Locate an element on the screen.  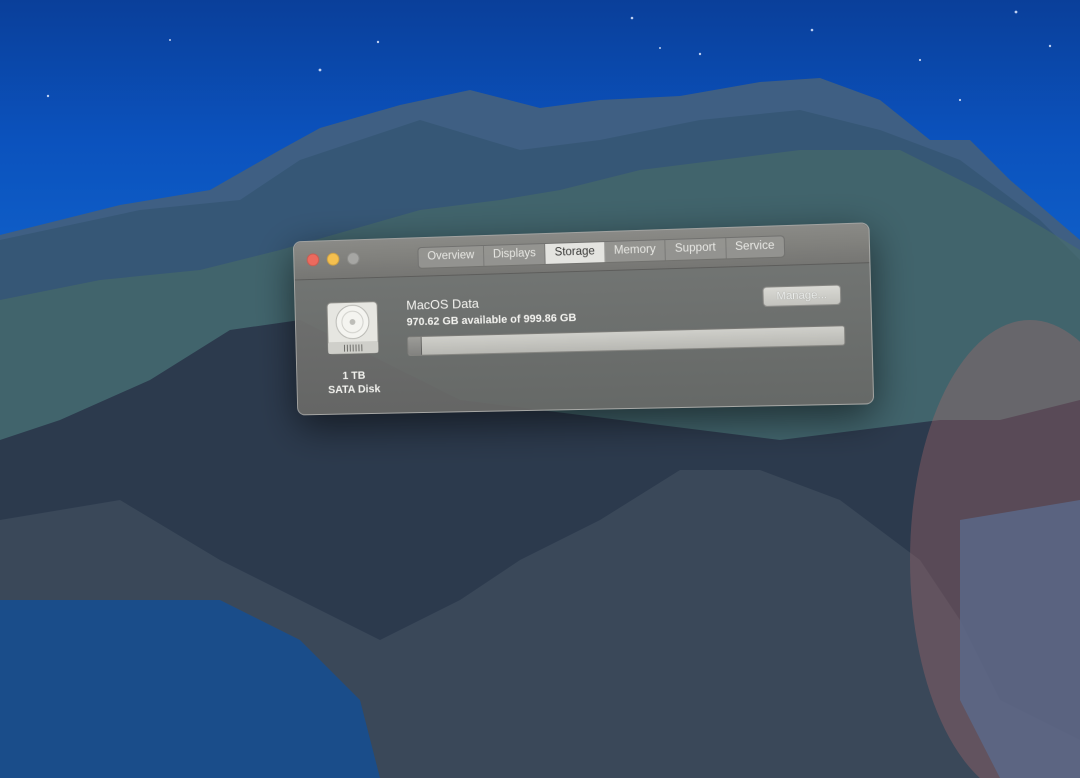
hard-drive-icon is located at coordinates (352, 329).